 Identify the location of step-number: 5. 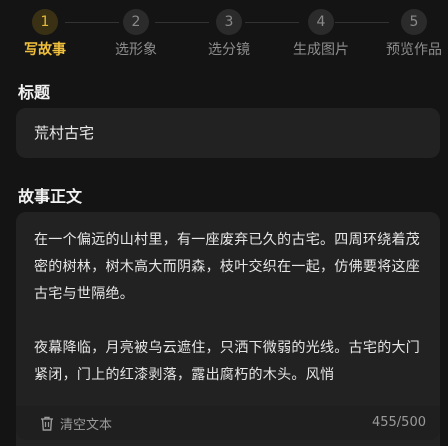
(414, 22).